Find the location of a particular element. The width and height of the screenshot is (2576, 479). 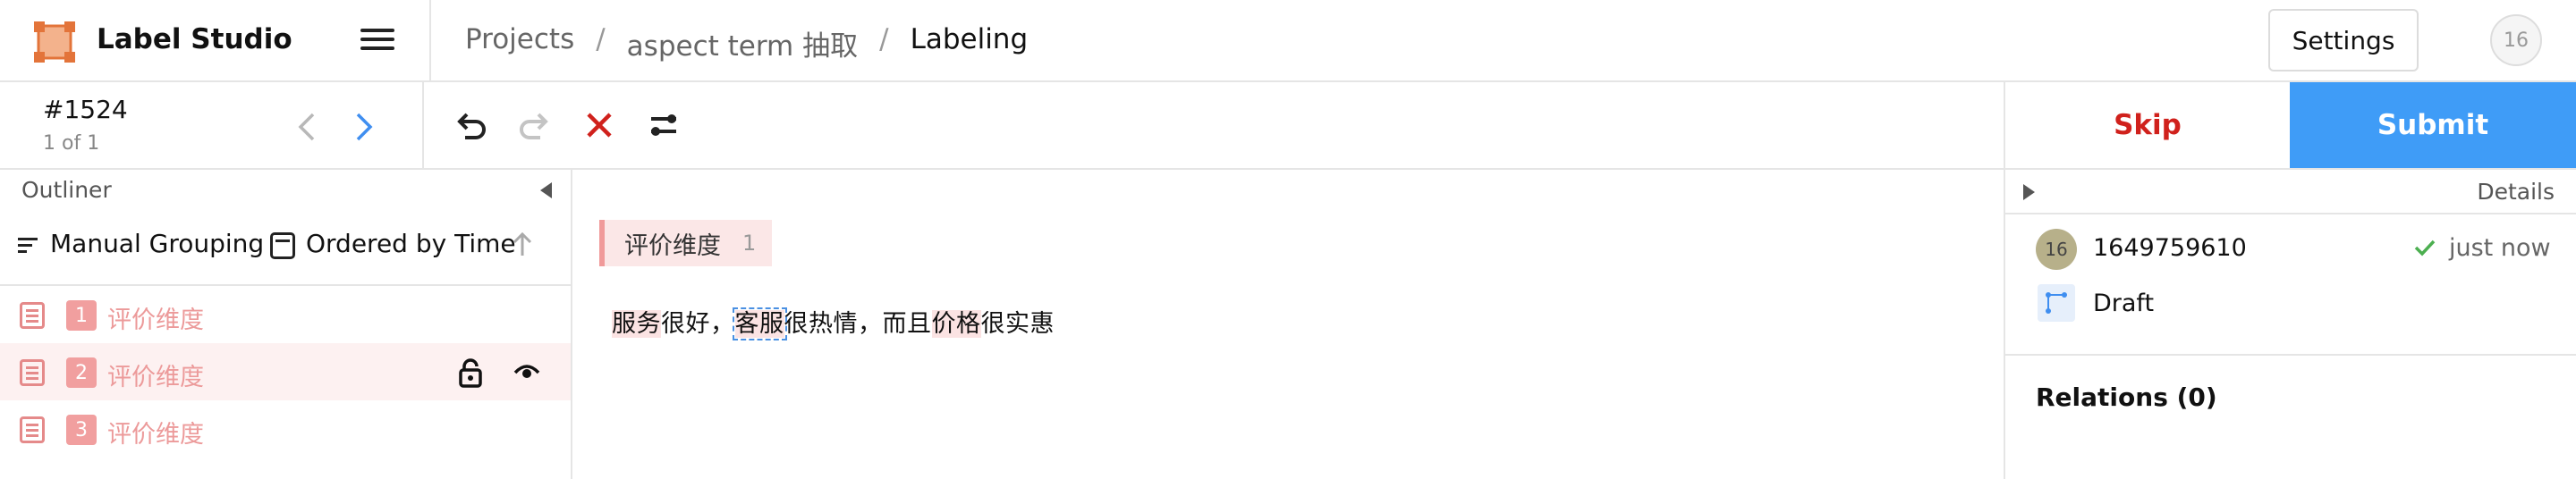

region-number: 1 is located at coordinates (81, 315).